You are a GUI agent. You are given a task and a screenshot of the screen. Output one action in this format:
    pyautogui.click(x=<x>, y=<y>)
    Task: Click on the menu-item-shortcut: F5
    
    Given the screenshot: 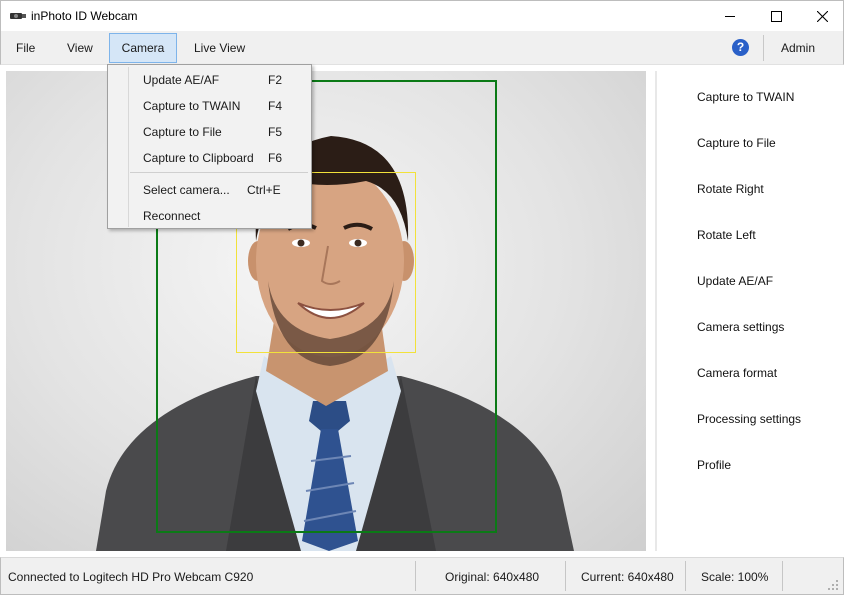 What is the action you would take?
    pyautogui.click(x=275, y=132)
    